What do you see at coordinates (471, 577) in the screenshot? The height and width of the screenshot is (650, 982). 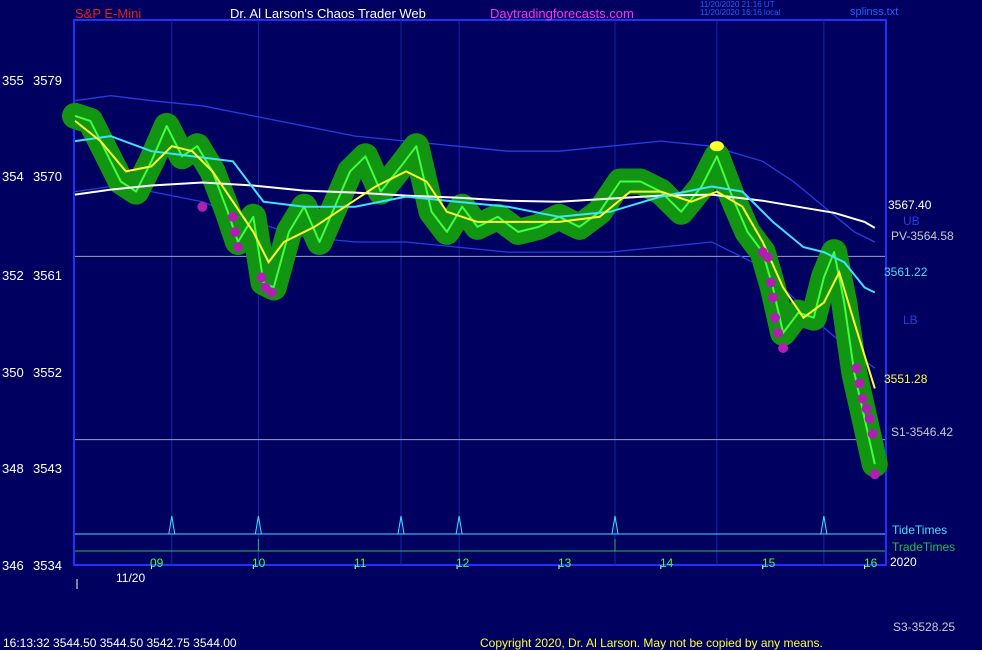 I see `axis-ticks` at bounding box center [471, 577].